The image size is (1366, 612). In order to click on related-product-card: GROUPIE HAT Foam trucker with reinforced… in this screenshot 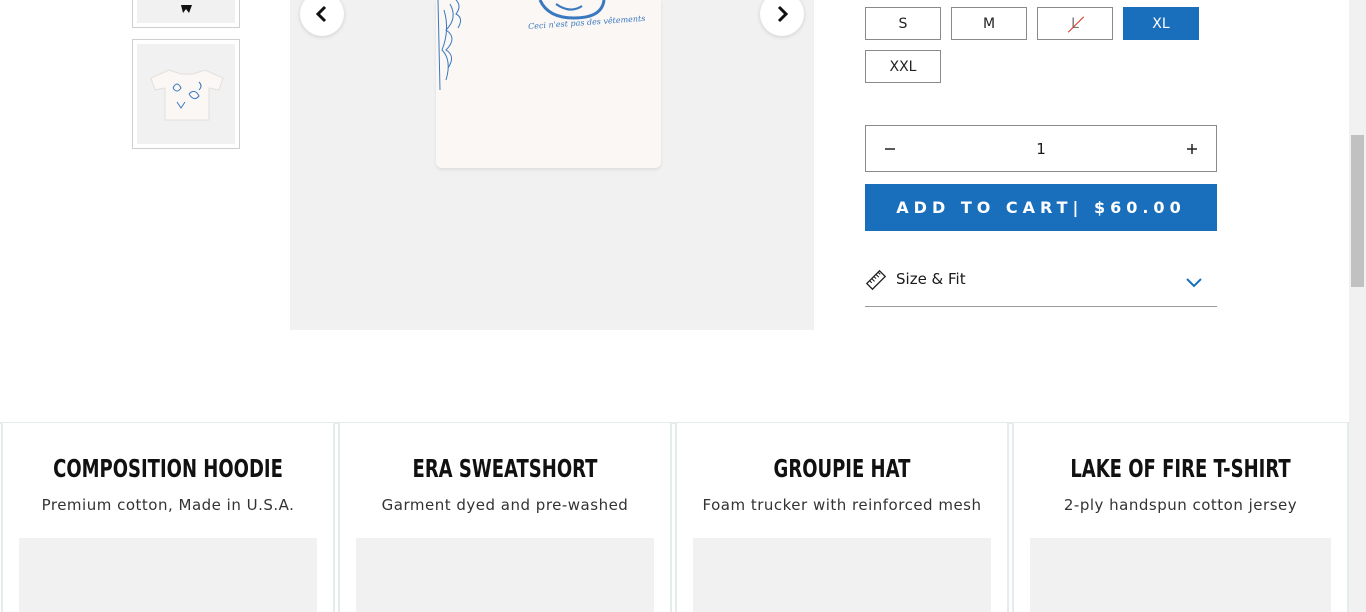, I will do `click(842, 517)`.